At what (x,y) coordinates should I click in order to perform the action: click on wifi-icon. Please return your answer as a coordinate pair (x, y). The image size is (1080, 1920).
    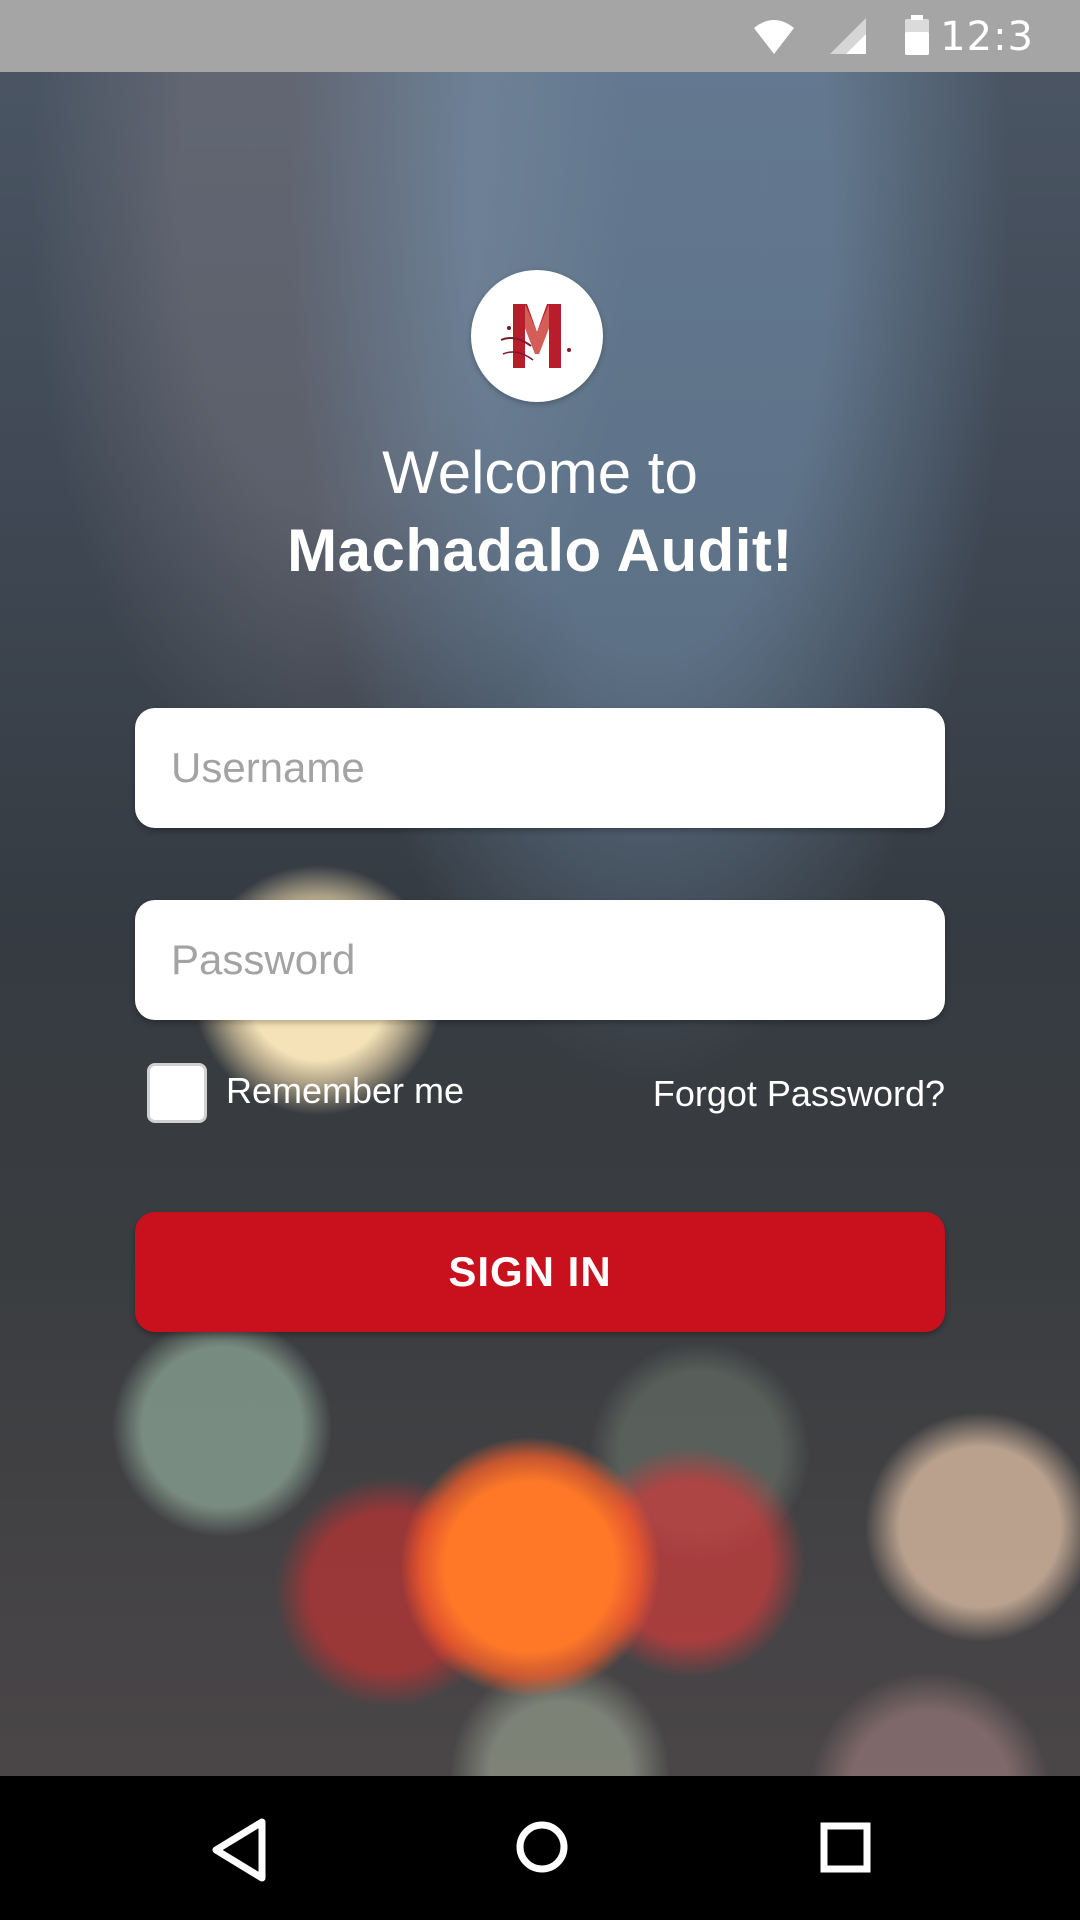
    Looking at the image, I should click on (774, 38).